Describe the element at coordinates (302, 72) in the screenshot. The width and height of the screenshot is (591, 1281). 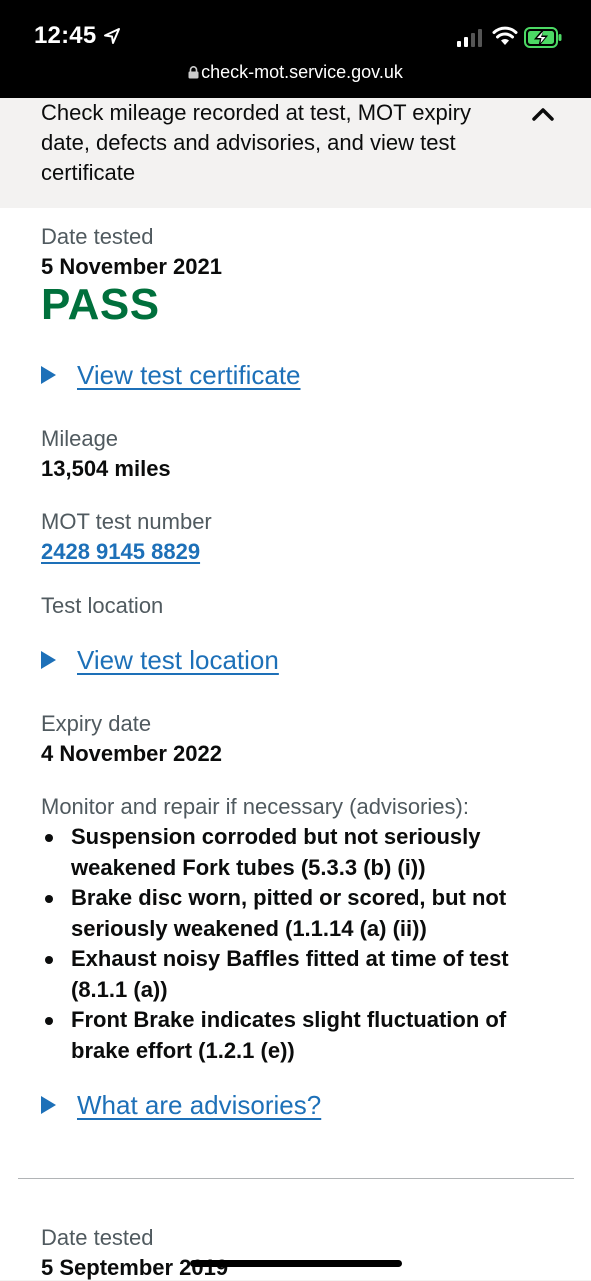
I see `url-text: check-mot.service.gov.uk` at that location.